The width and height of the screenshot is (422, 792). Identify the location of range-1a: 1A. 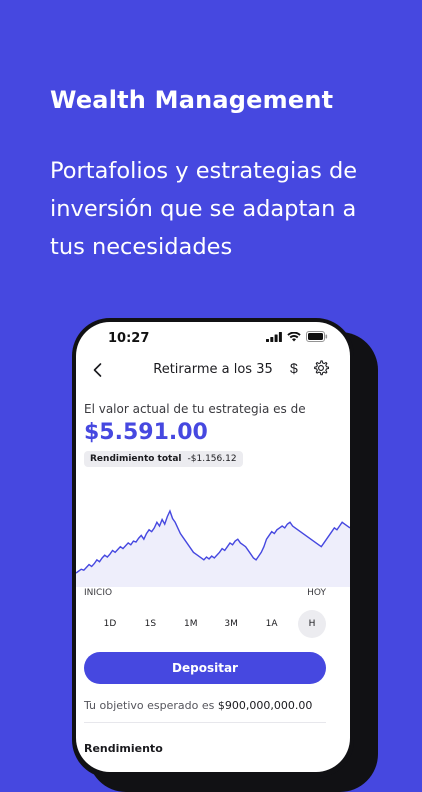
(272, 624).